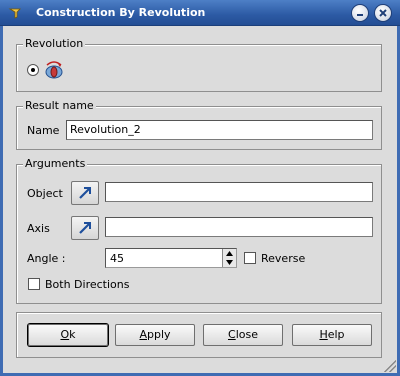 The image size is (400, 376). I want to click on object-input, so click(239, 192).